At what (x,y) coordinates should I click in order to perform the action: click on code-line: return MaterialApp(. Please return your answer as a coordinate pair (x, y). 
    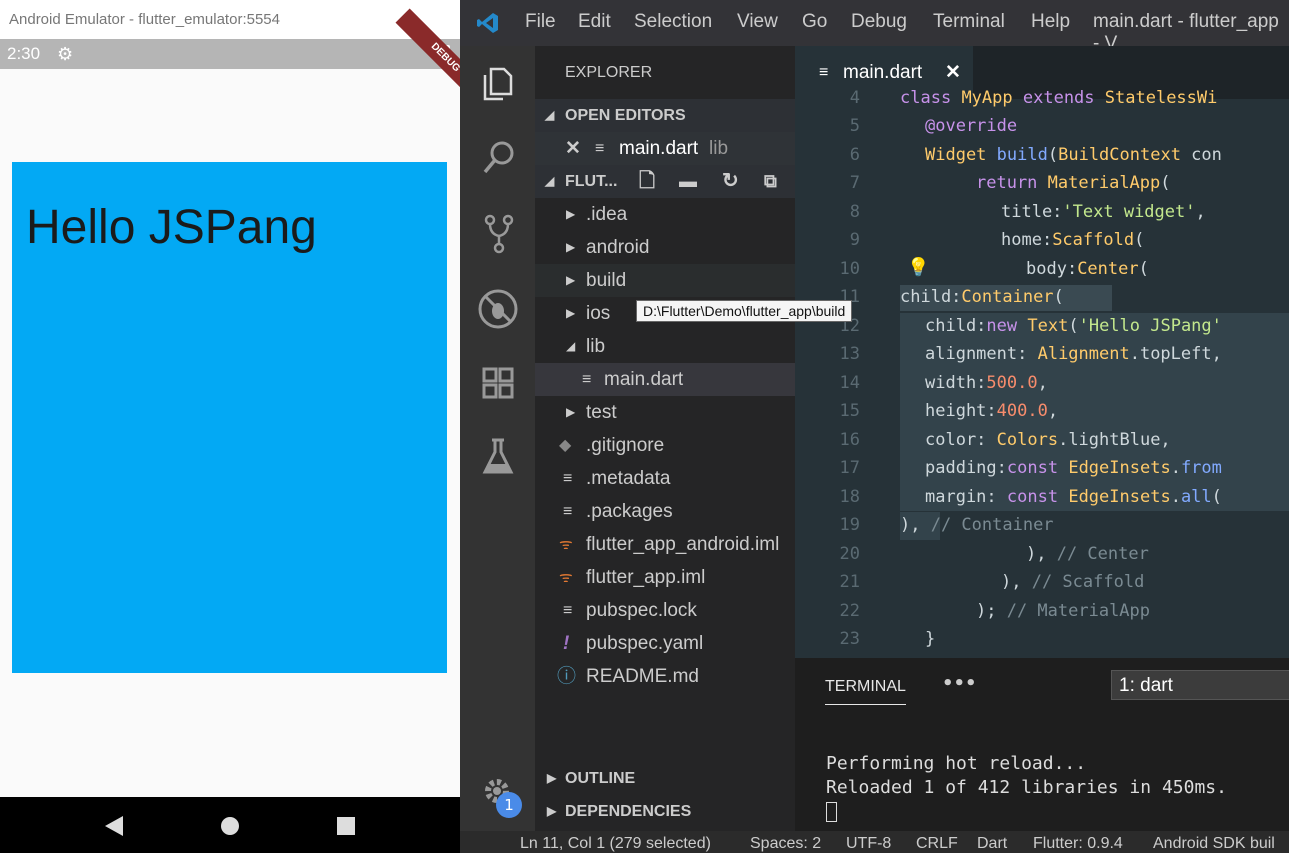
    Looking at the image, I should click on (1073, 183).